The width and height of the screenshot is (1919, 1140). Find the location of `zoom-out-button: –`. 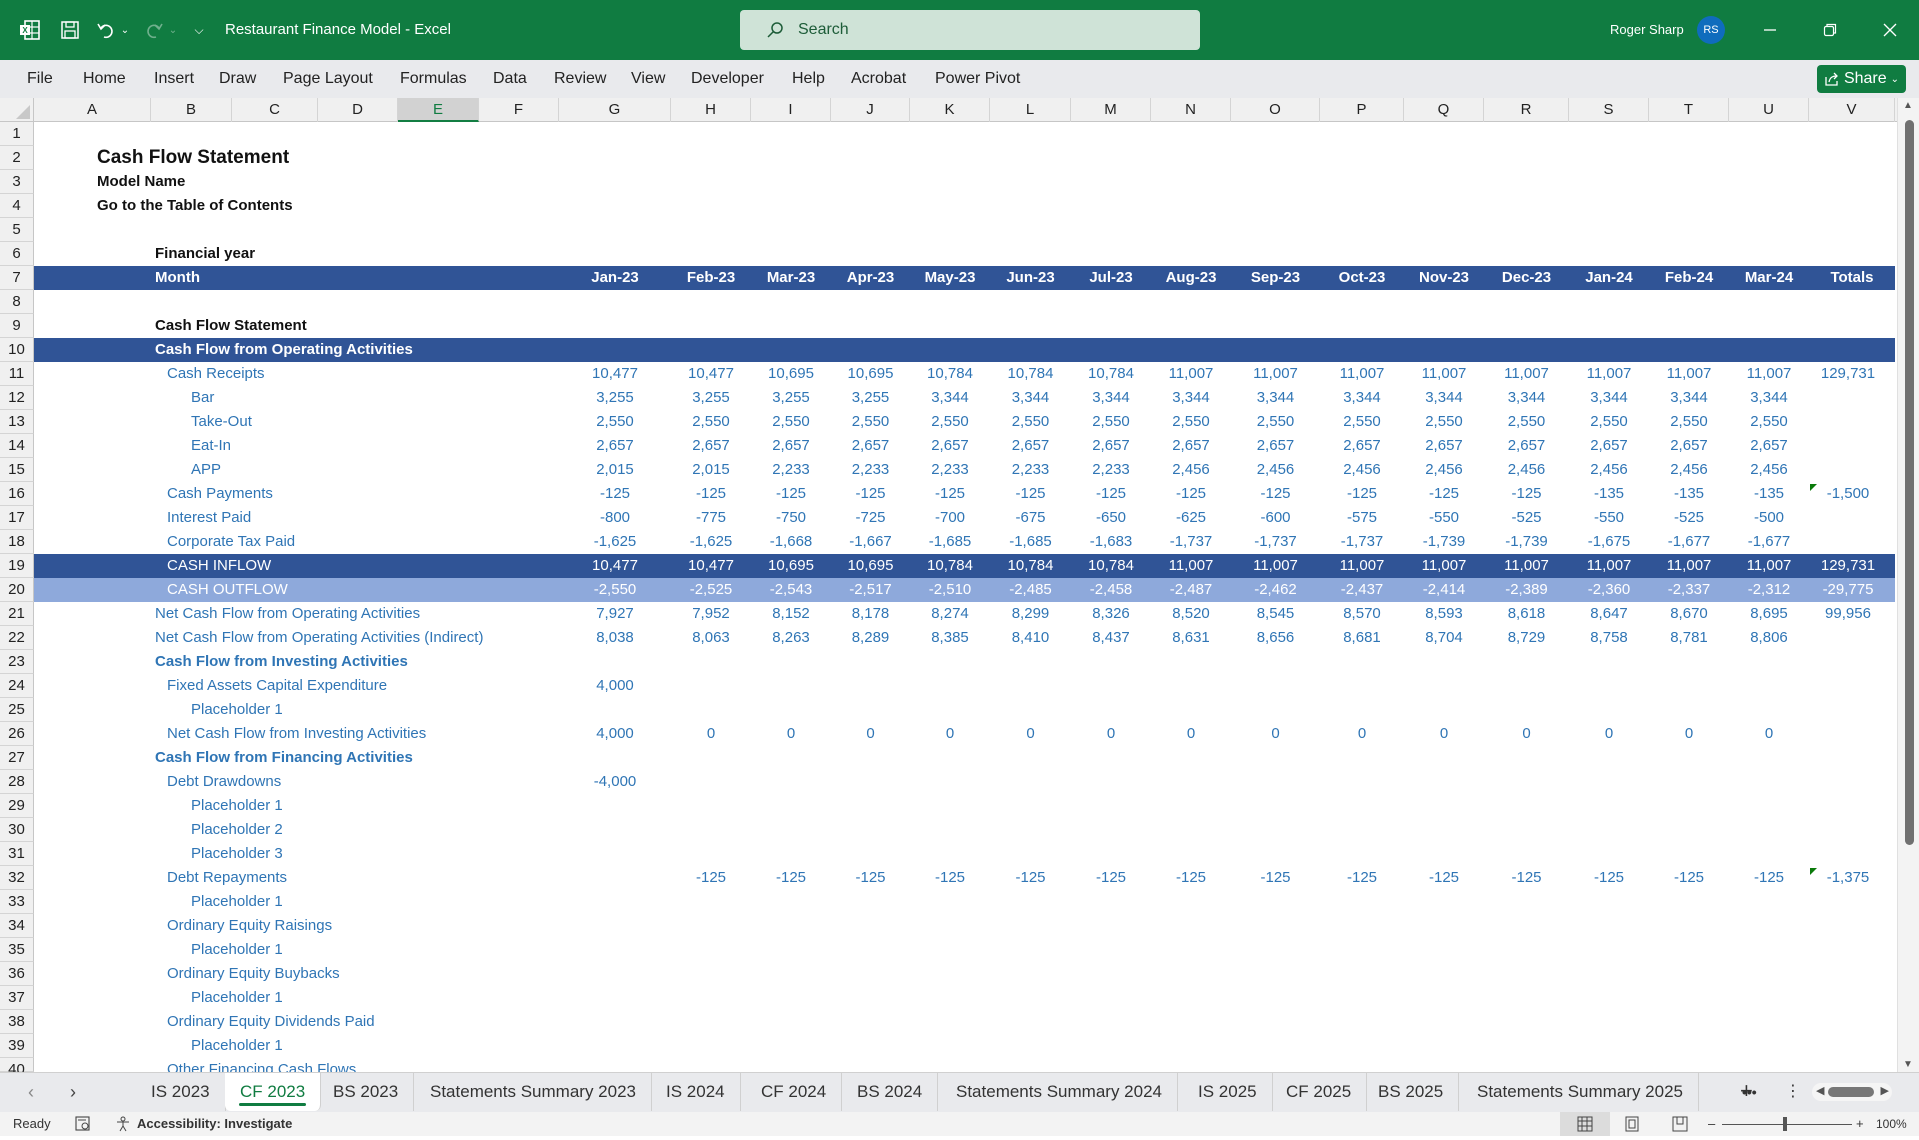

zoom-out-button: – is located at coordinates (1711, 1124).